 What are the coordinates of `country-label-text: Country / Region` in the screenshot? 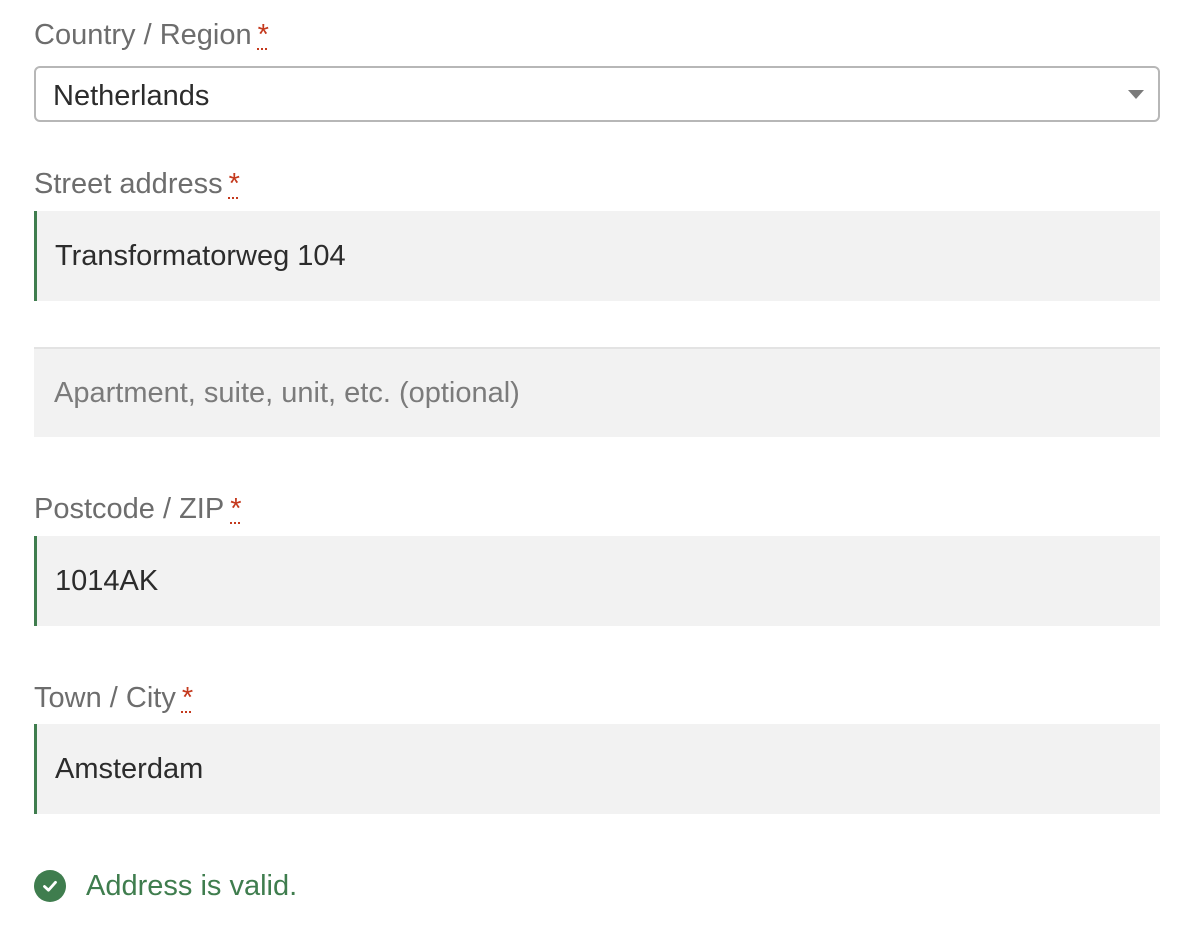 It's located at (143, 35).